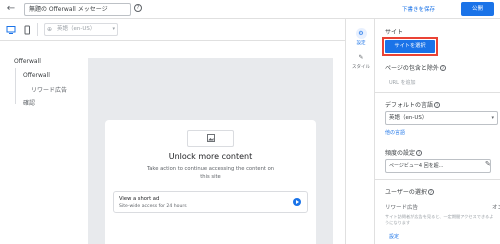 The height and width of the screenshot is (244, 500). What do you see at coordinates (29, 102) in the screenshot?
I see `tree-item-confirm: 確認` at bounding box center [29, 102].